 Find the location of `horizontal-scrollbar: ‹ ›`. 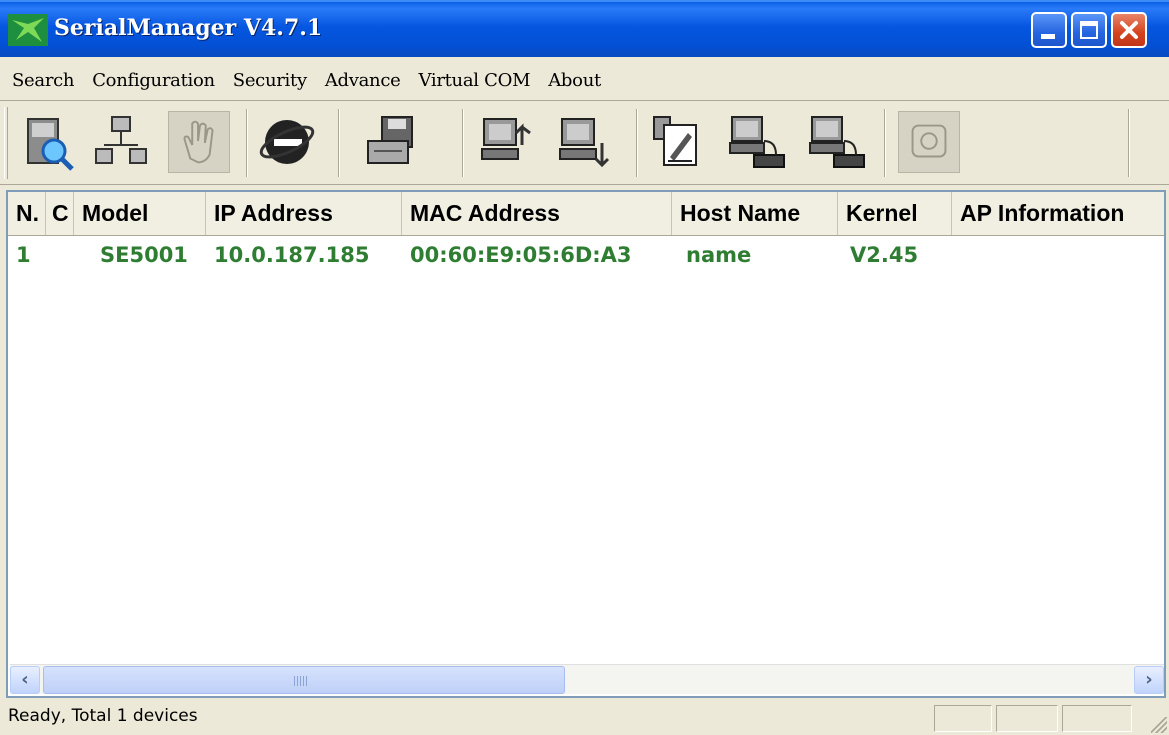

horizontal-scrollbar: ‹ › is located at coordinates (587, 679).